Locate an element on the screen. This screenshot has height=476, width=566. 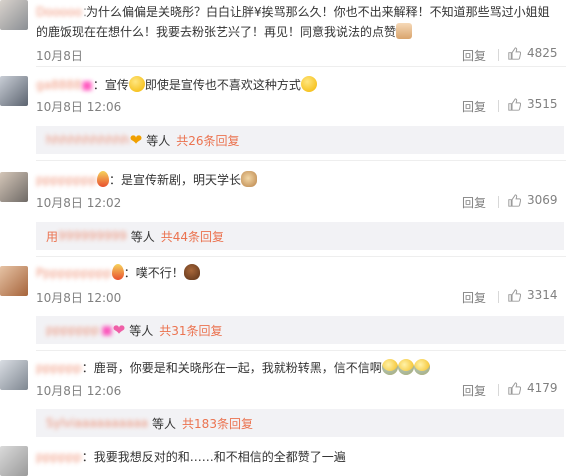
poop-emoji-icon is located at coordinates (191, 272).